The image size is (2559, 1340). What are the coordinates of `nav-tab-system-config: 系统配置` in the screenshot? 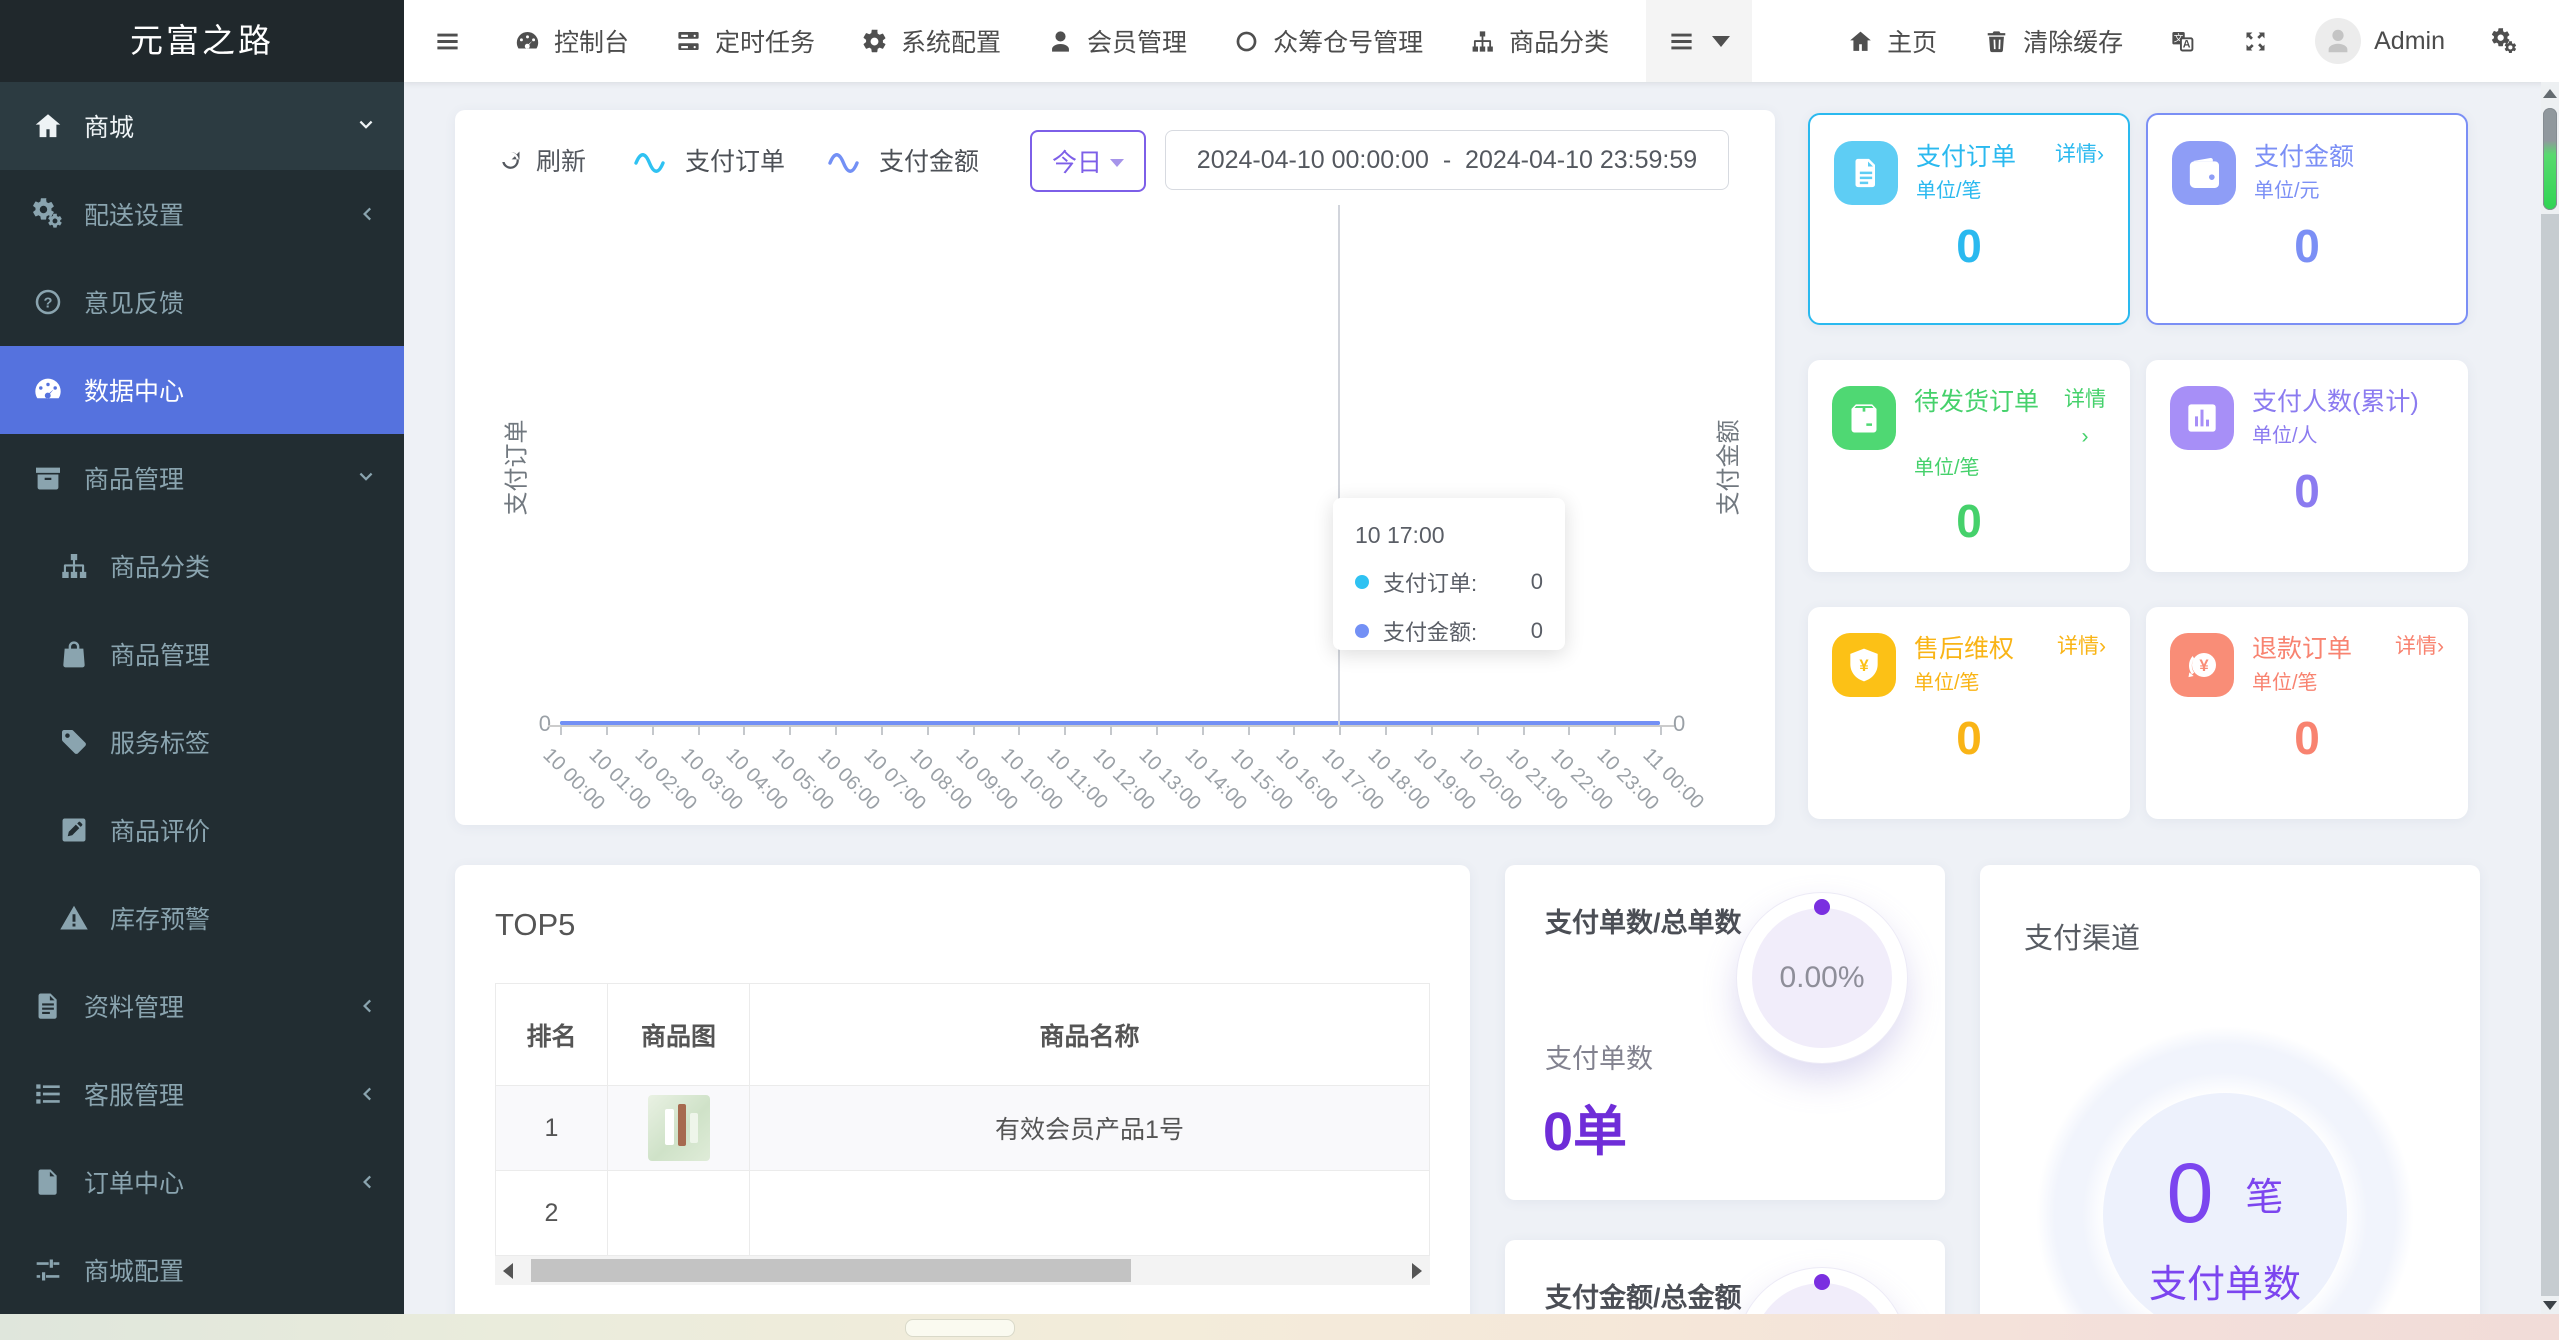 It's located at (931, 41).